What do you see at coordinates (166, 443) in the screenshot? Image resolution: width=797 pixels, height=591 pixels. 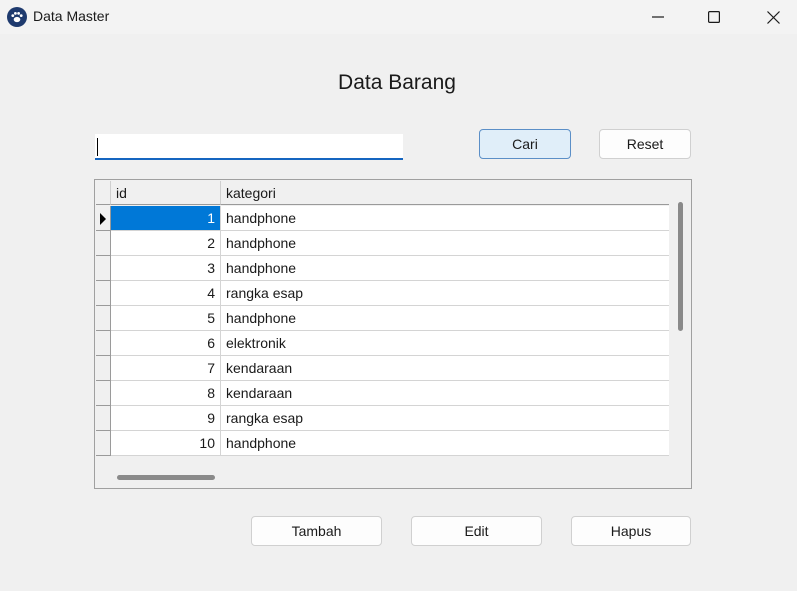 I see `cell-id: 10` at bounding box center [166, 443].